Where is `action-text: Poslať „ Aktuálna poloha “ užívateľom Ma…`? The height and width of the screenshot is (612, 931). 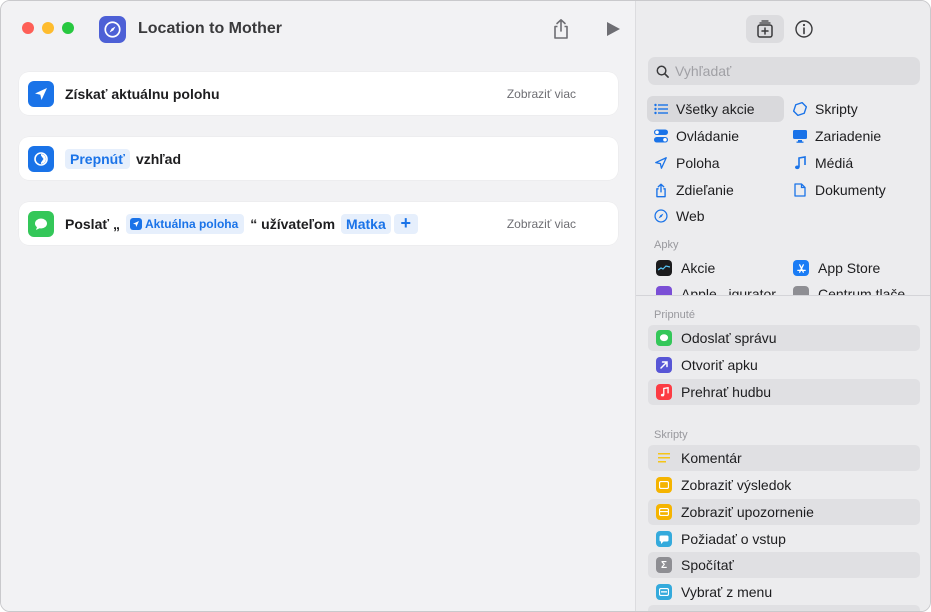
action-text: Poslať „ Aktuálna poloha “ užívateľom Ma… is located at coordinates (241, 223).